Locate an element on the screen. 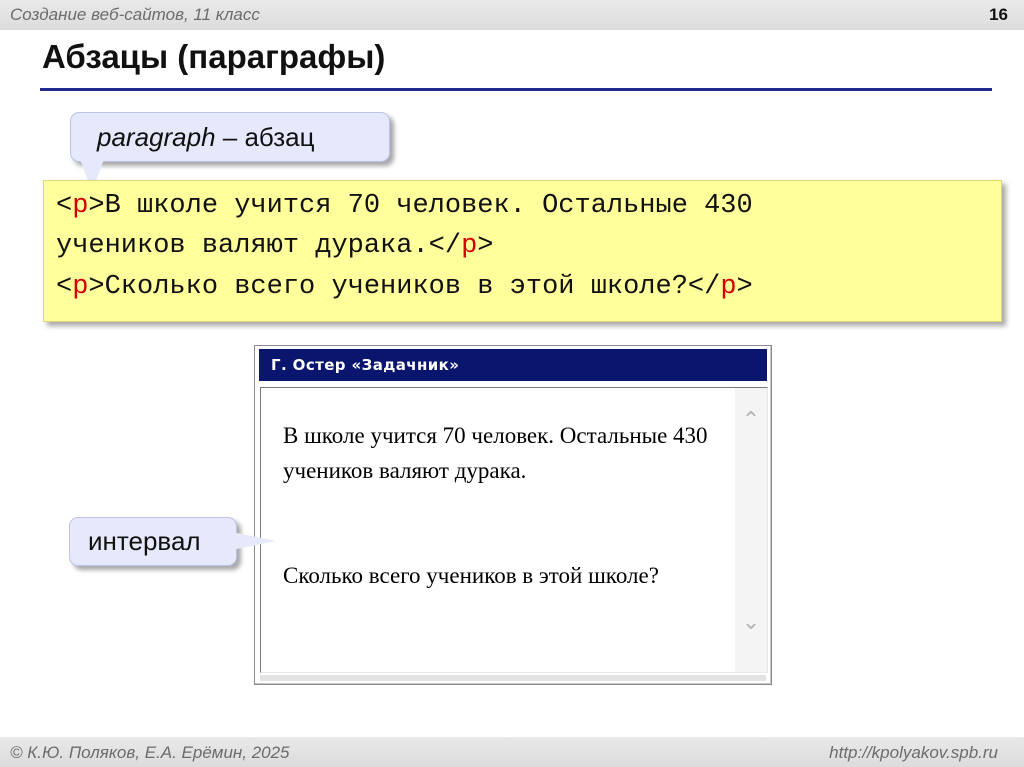 The width and height of the screenshot is (1024, 767). callout-interval: интервал is located at coordinates (172, 541).